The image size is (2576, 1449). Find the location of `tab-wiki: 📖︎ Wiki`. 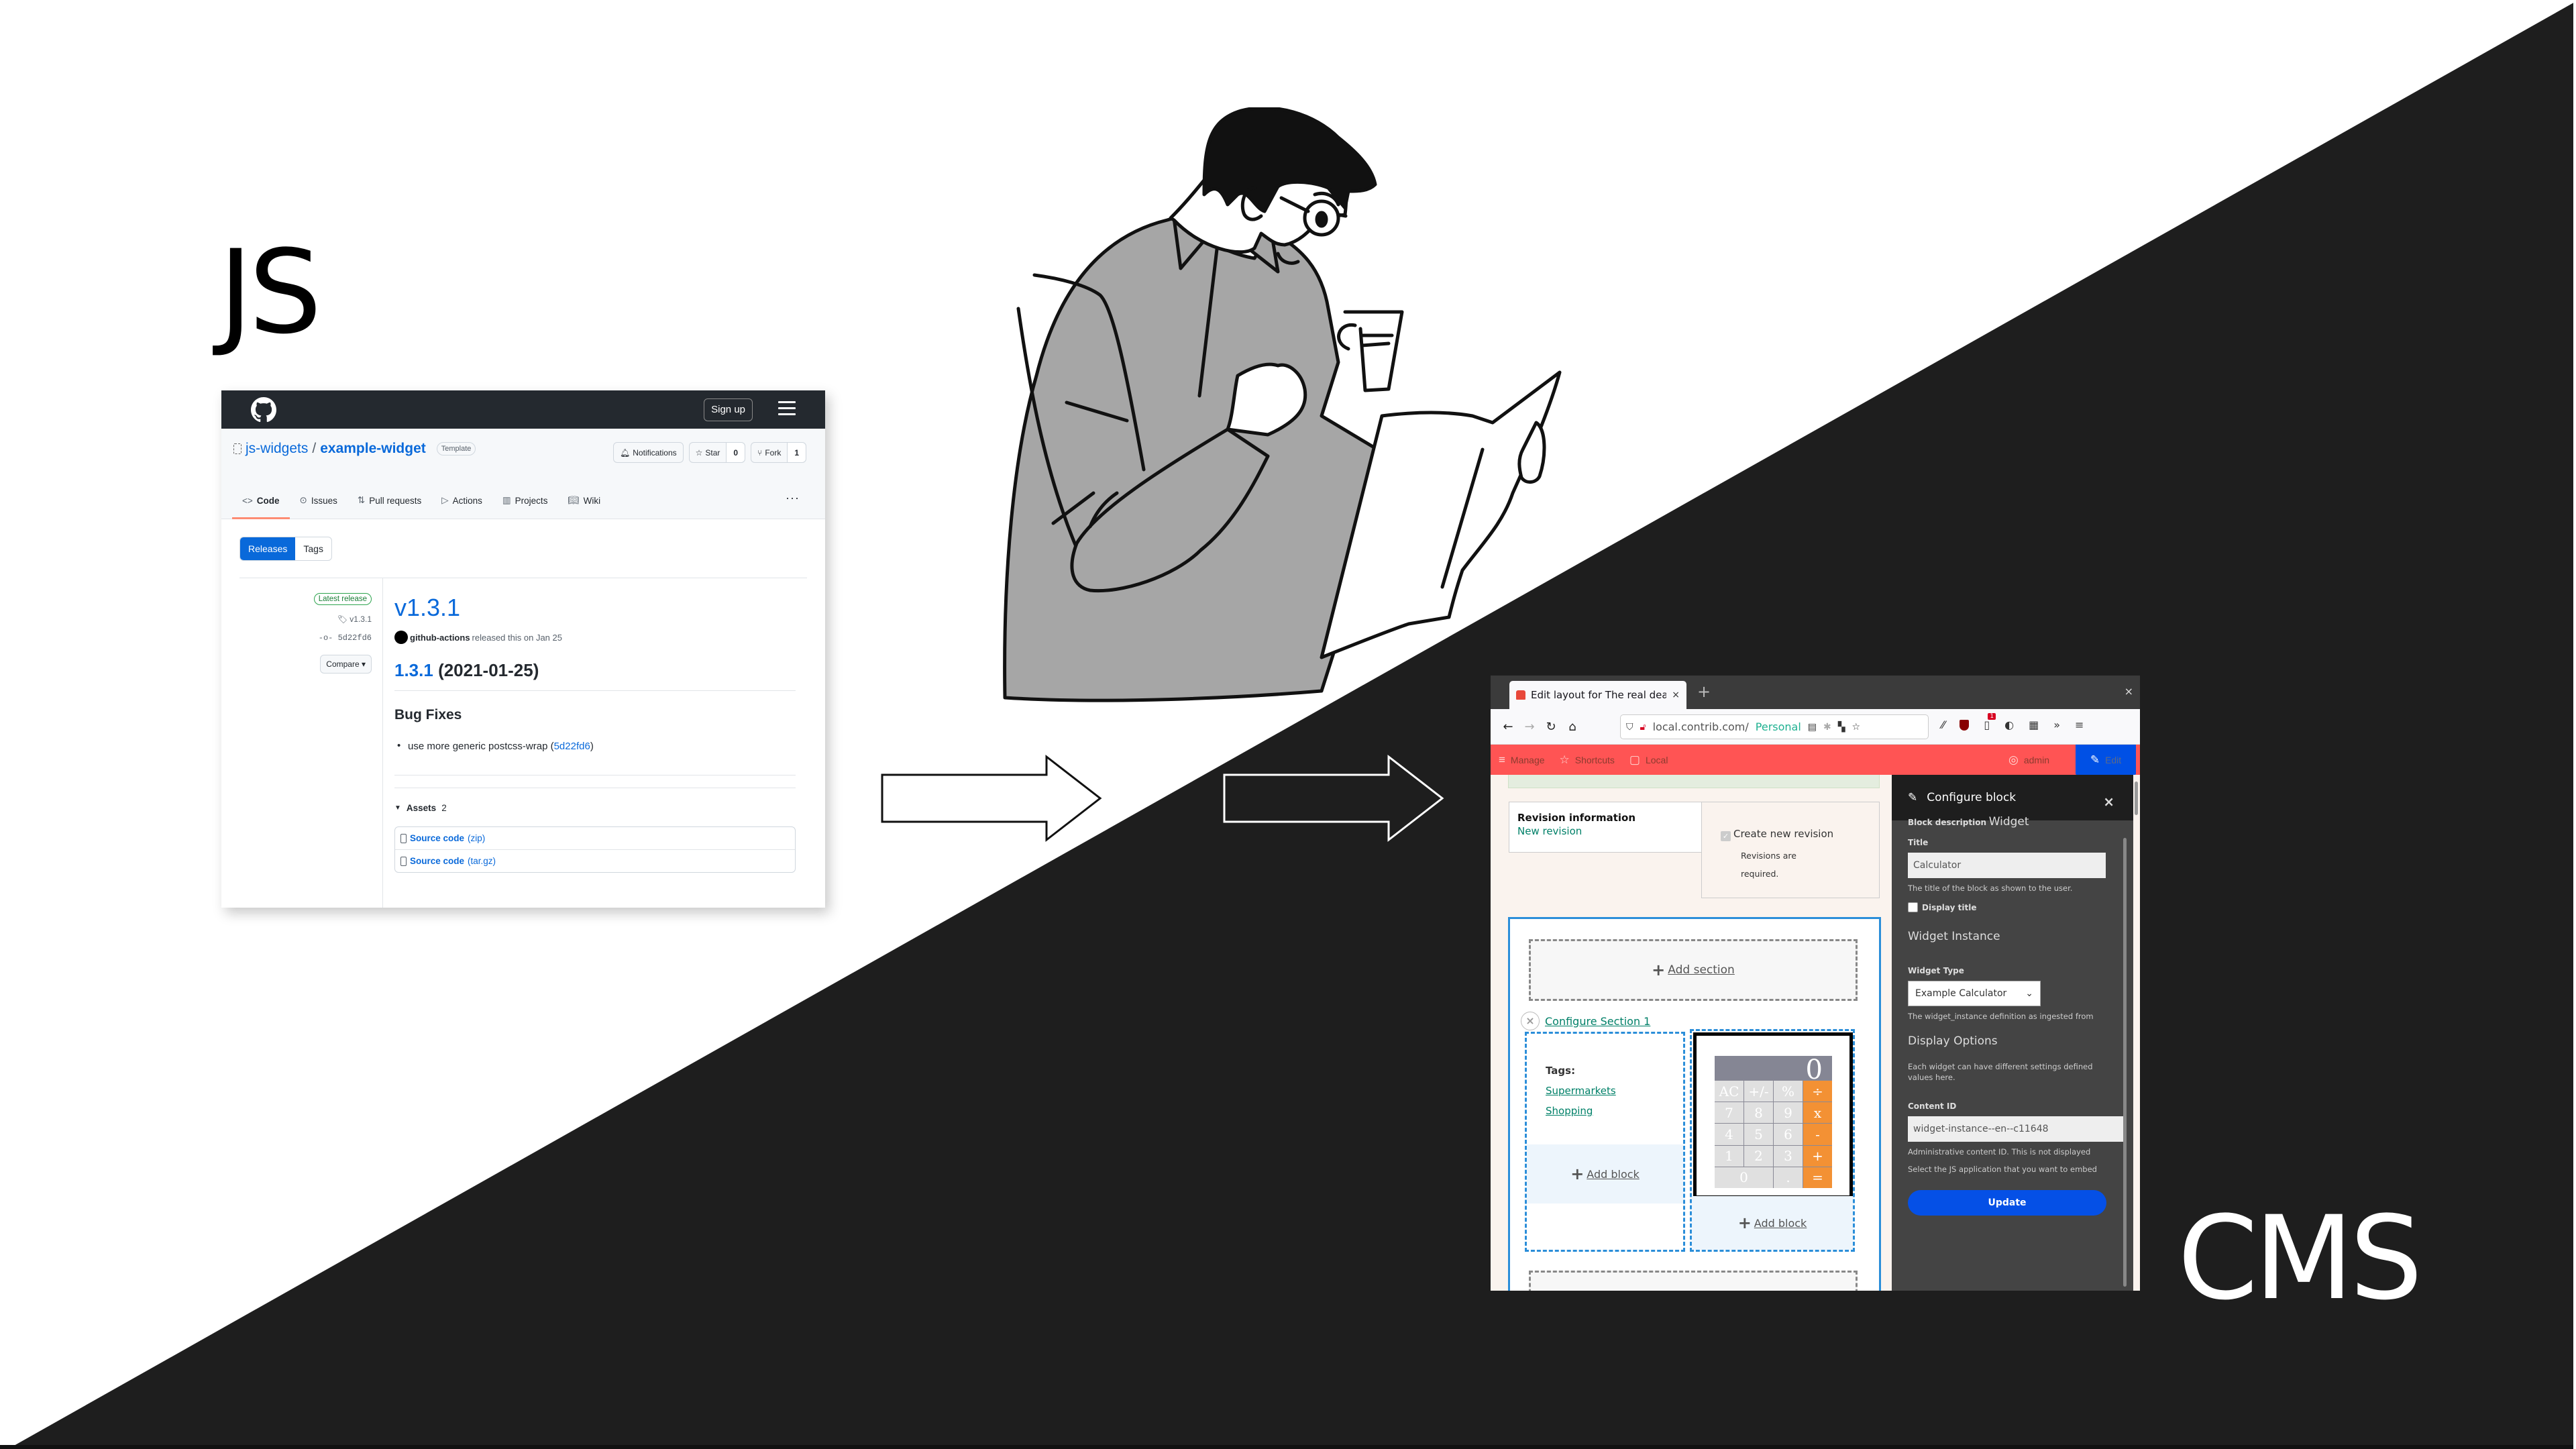

tab-wiki: 📖︎ Wiki is located at coordinates (583, 500).